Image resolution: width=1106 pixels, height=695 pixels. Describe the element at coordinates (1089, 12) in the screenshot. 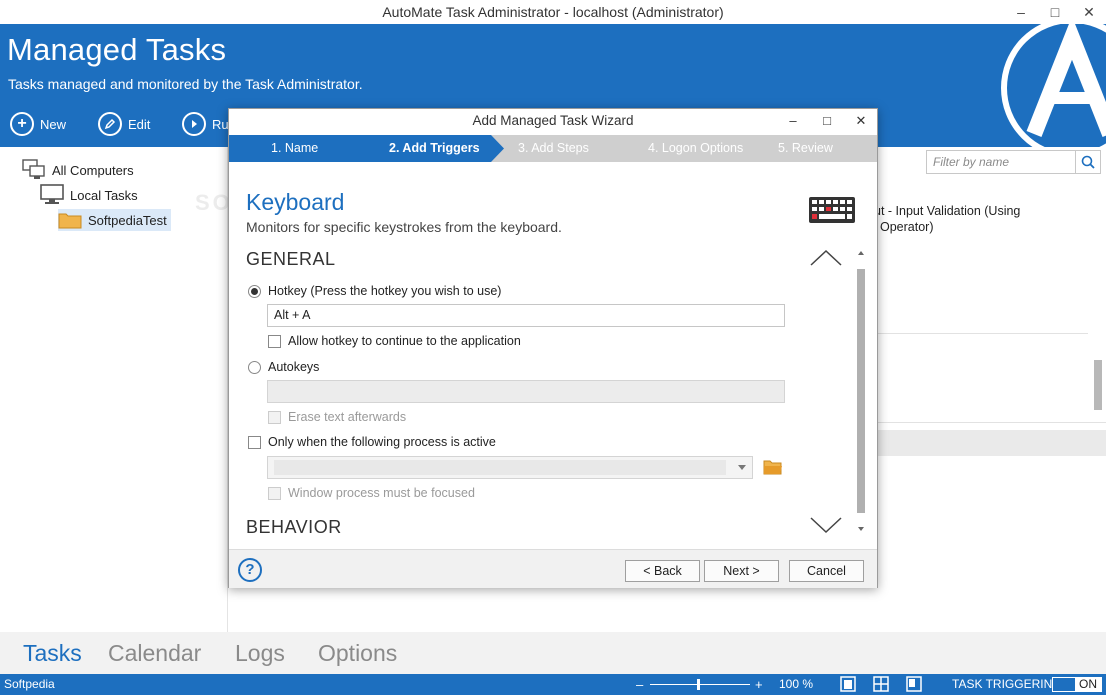

I see `close-button: ✕` at that location.